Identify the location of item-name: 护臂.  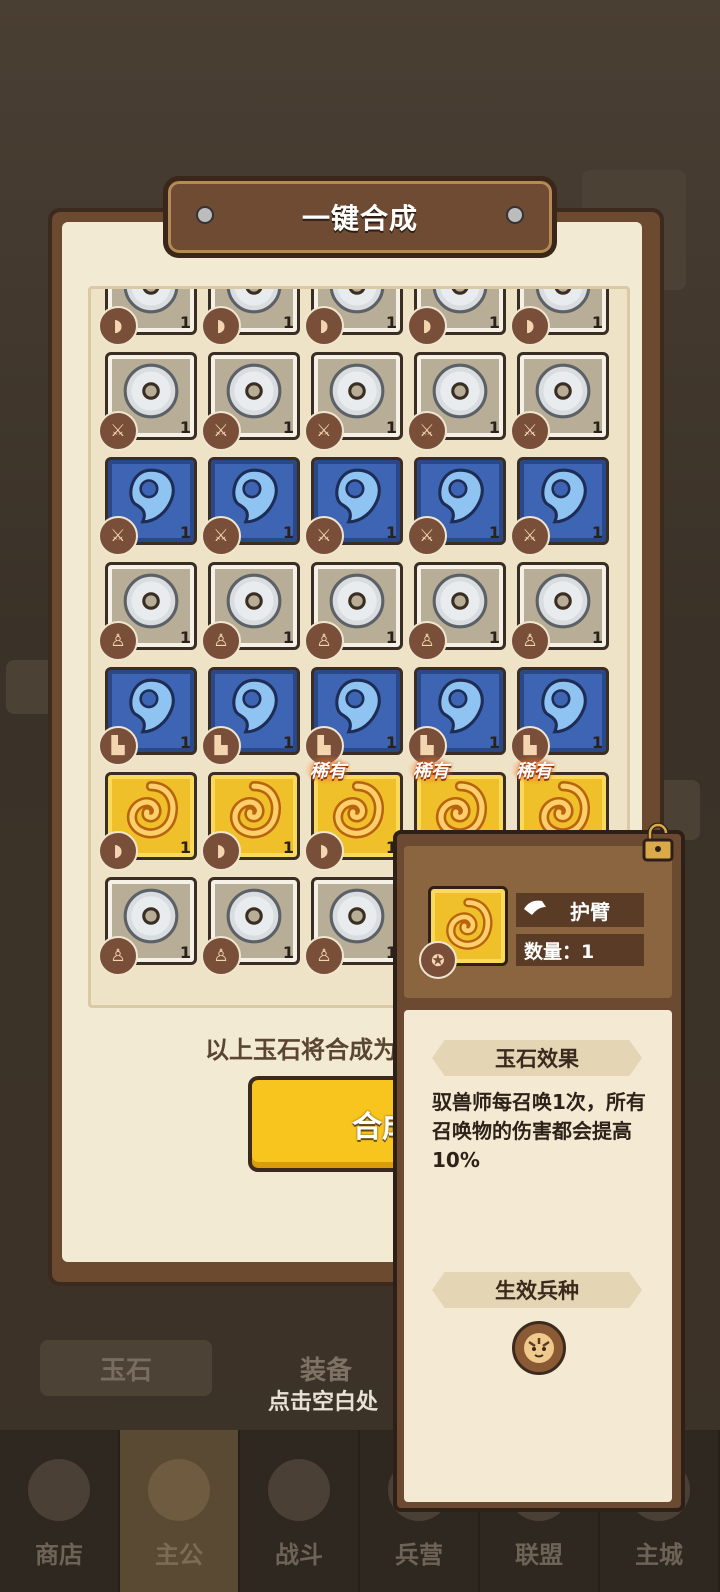
(590, 911).